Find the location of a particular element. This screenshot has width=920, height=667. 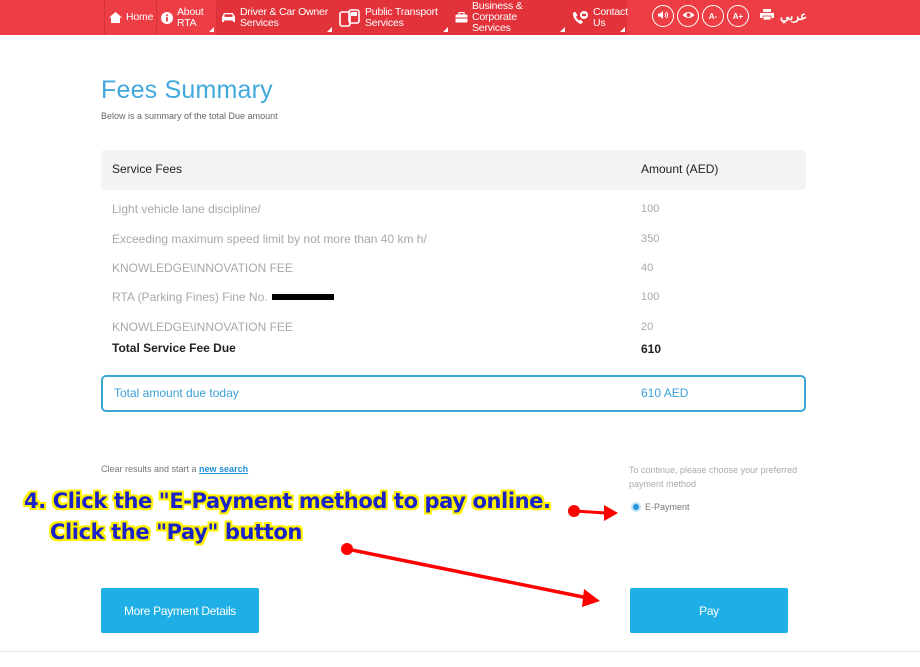

footer-divider is located at coordinates (460, 651).